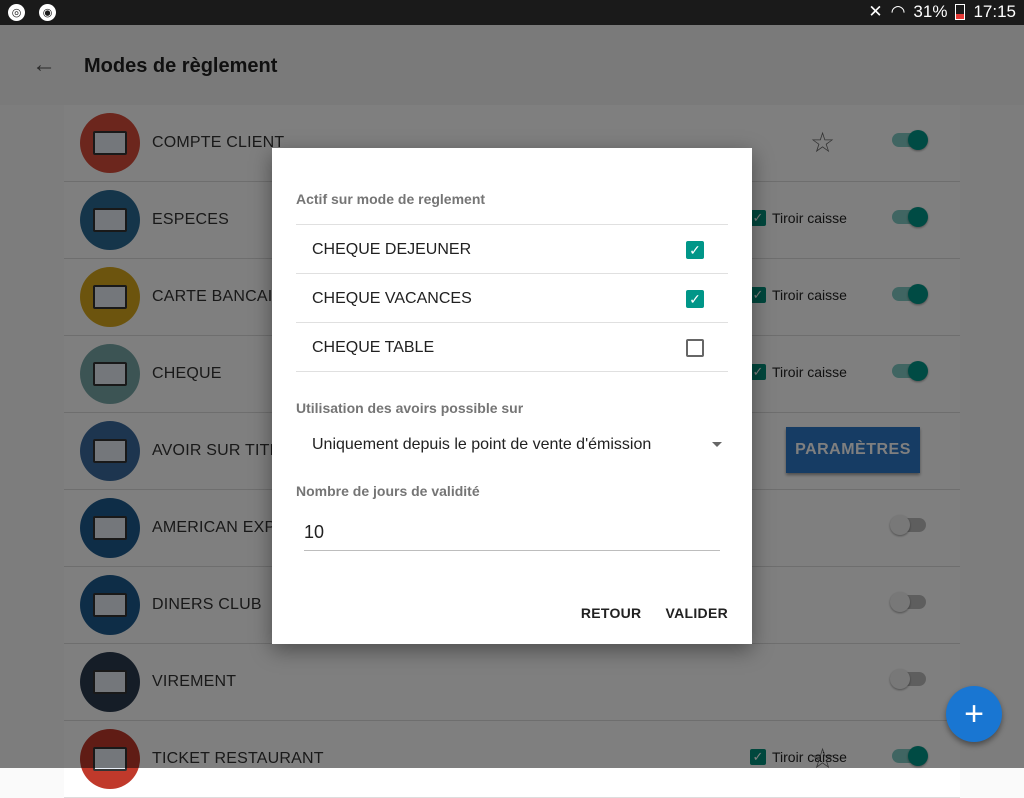  I want to click on plus-icon: +, so click(974, 714).